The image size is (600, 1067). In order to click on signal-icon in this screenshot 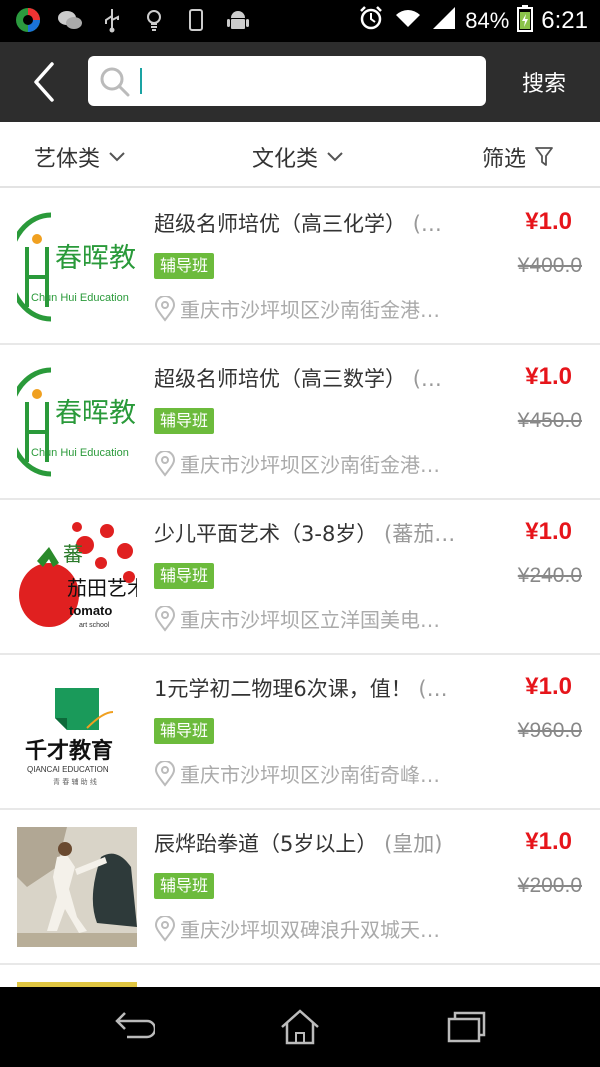, I will do `click(444, 21)`.